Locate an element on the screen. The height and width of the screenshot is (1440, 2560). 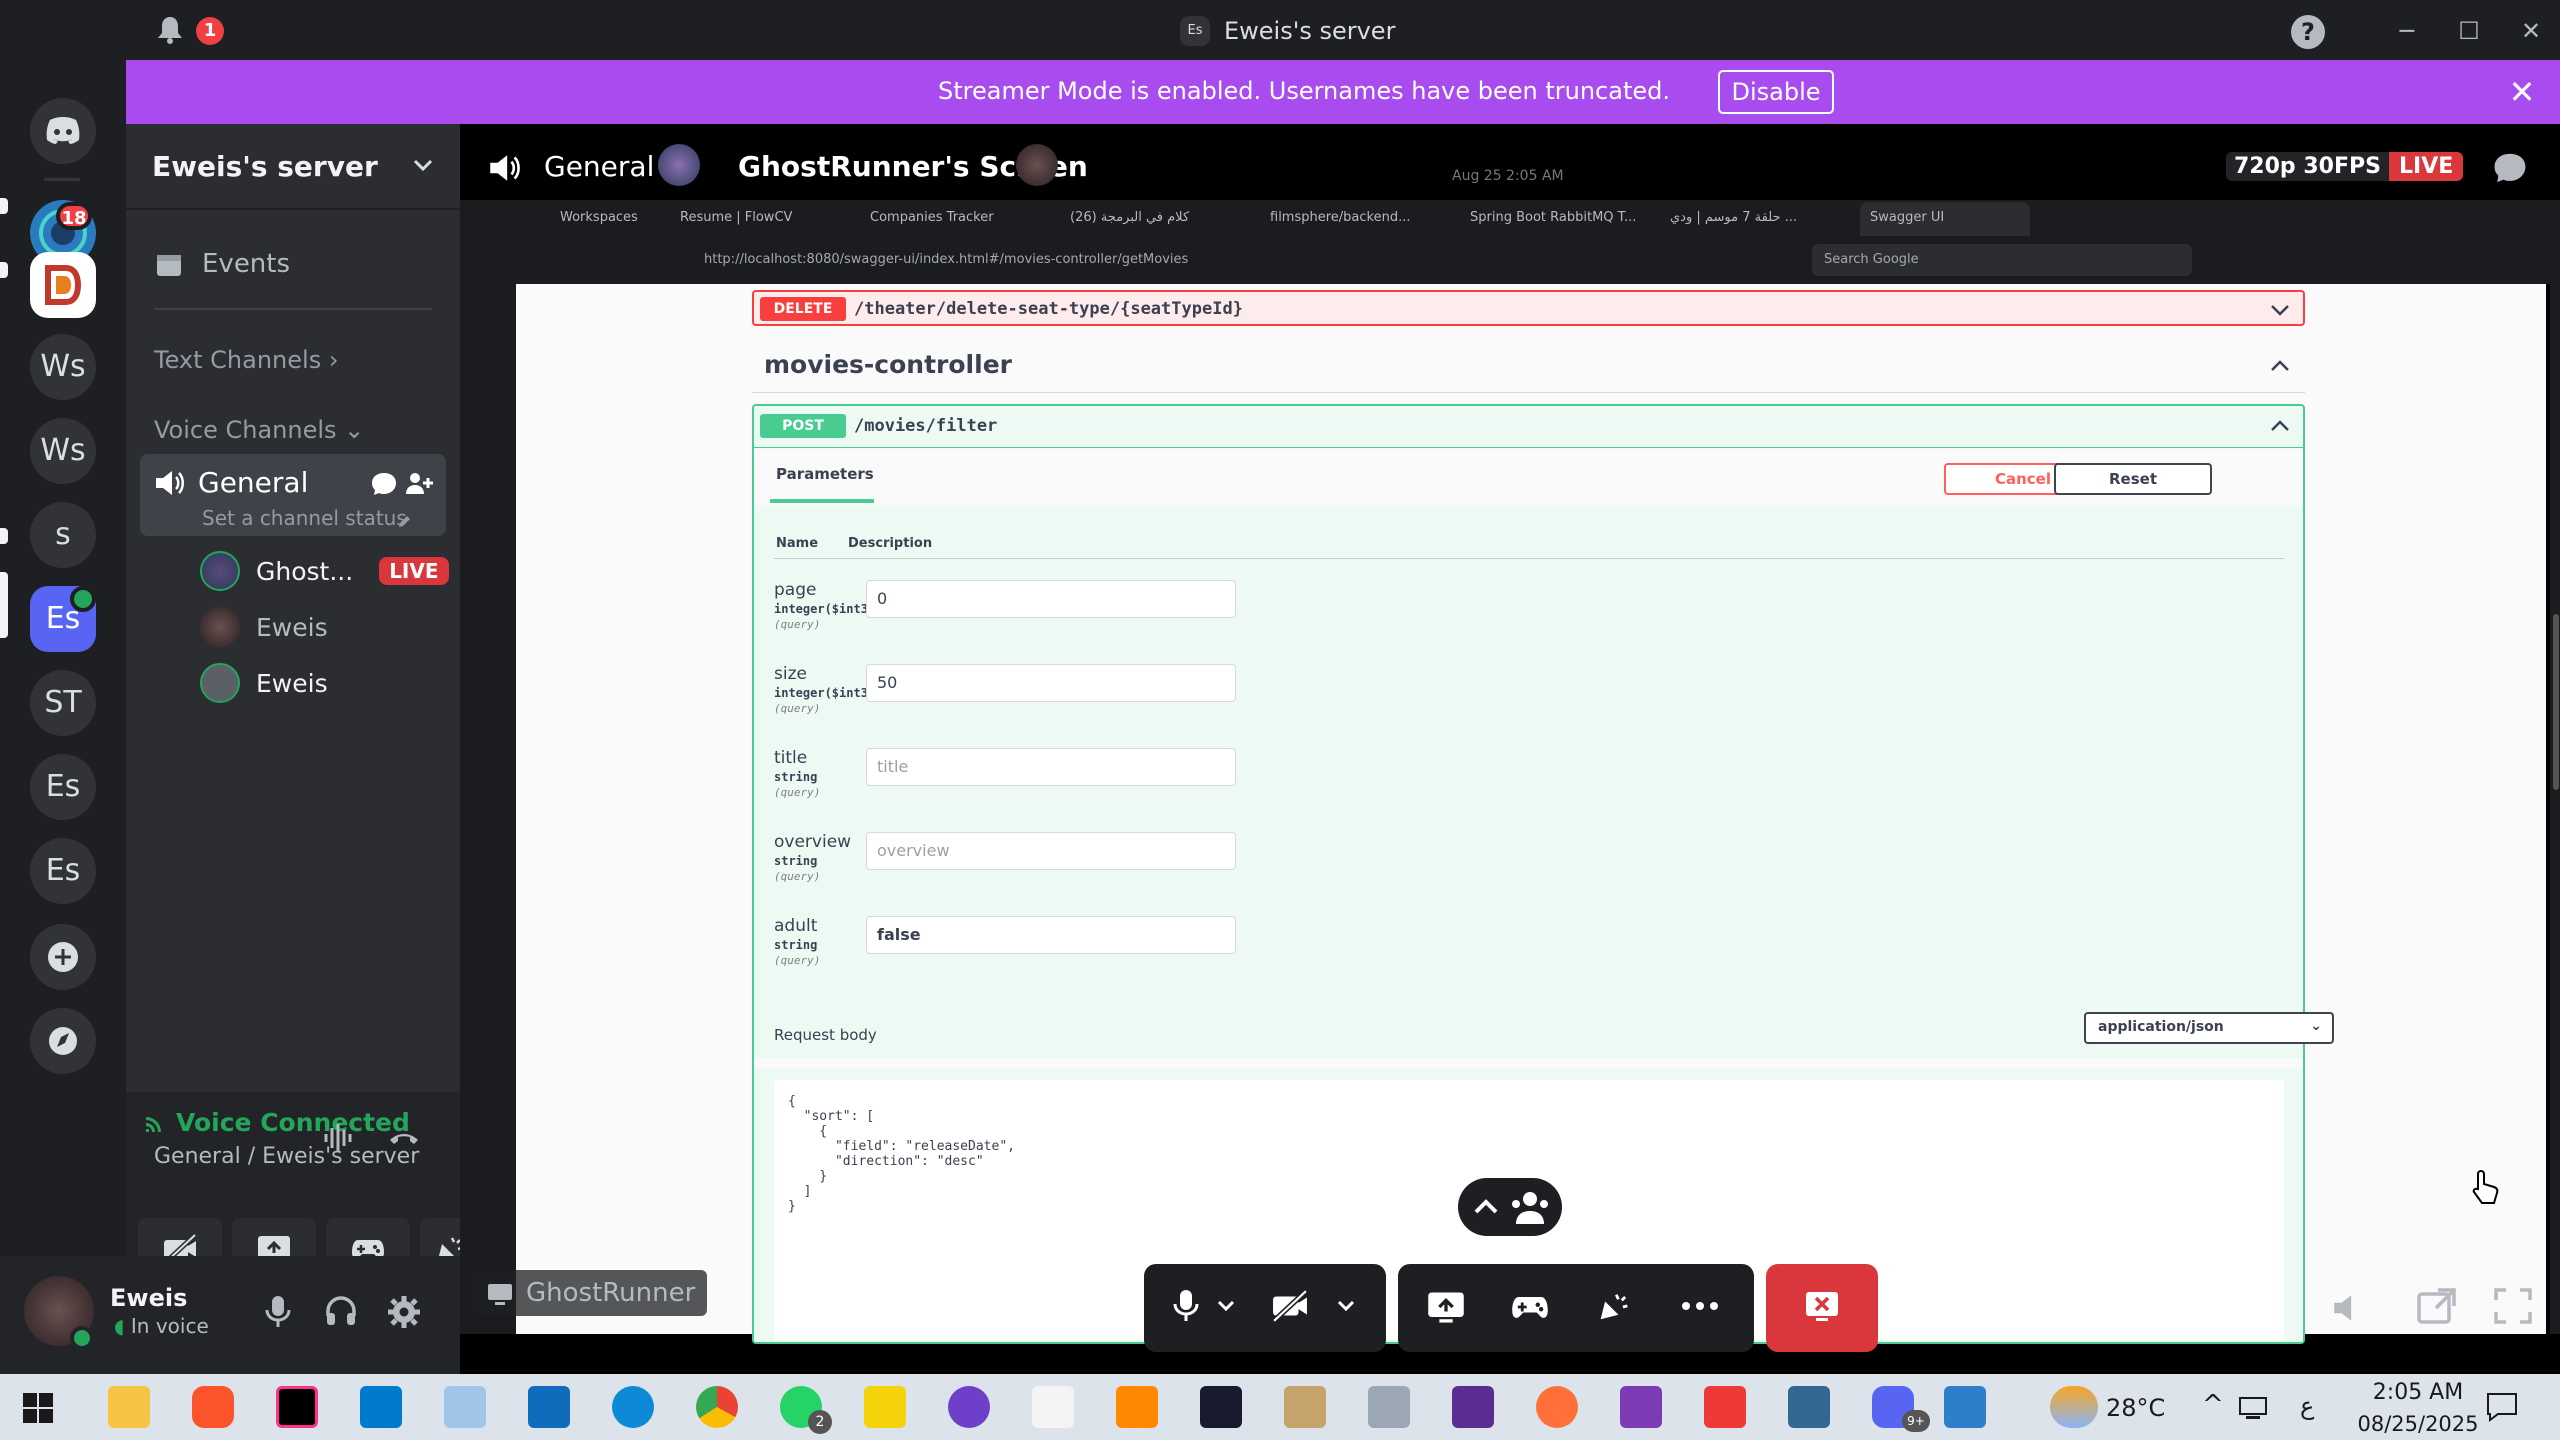
voice-channel-general: General Set a channel status is located at coordinates (293, 495).